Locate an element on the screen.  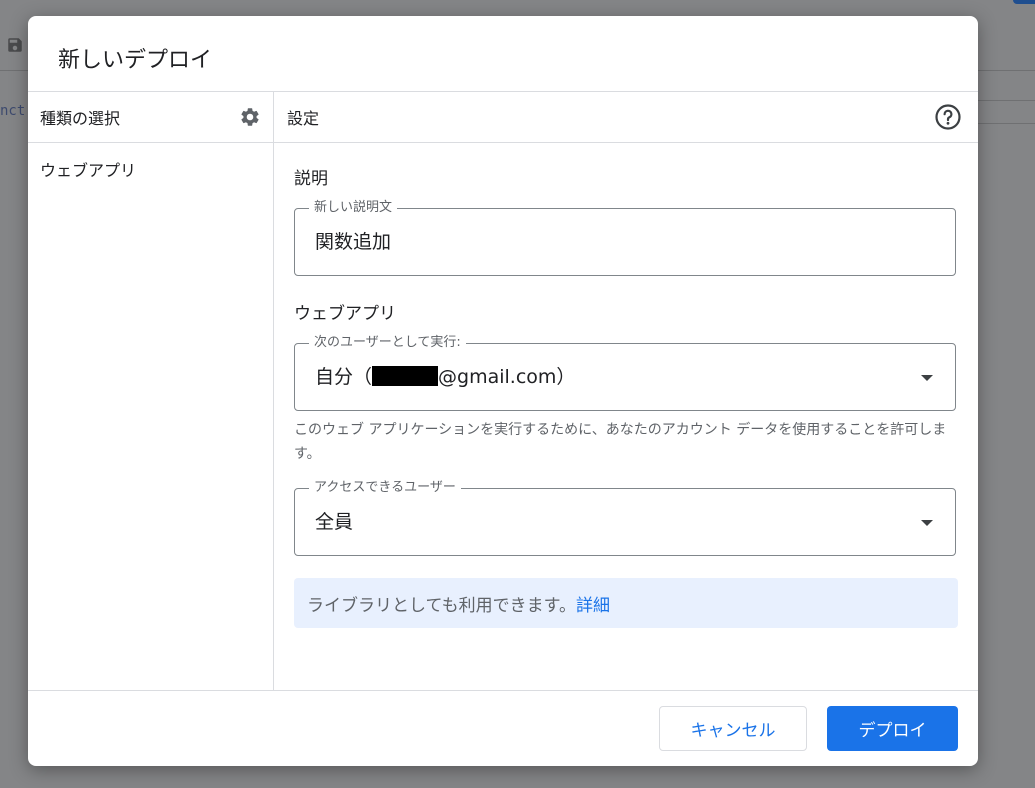
background-editor-line is located at coordinates (1006, 112).